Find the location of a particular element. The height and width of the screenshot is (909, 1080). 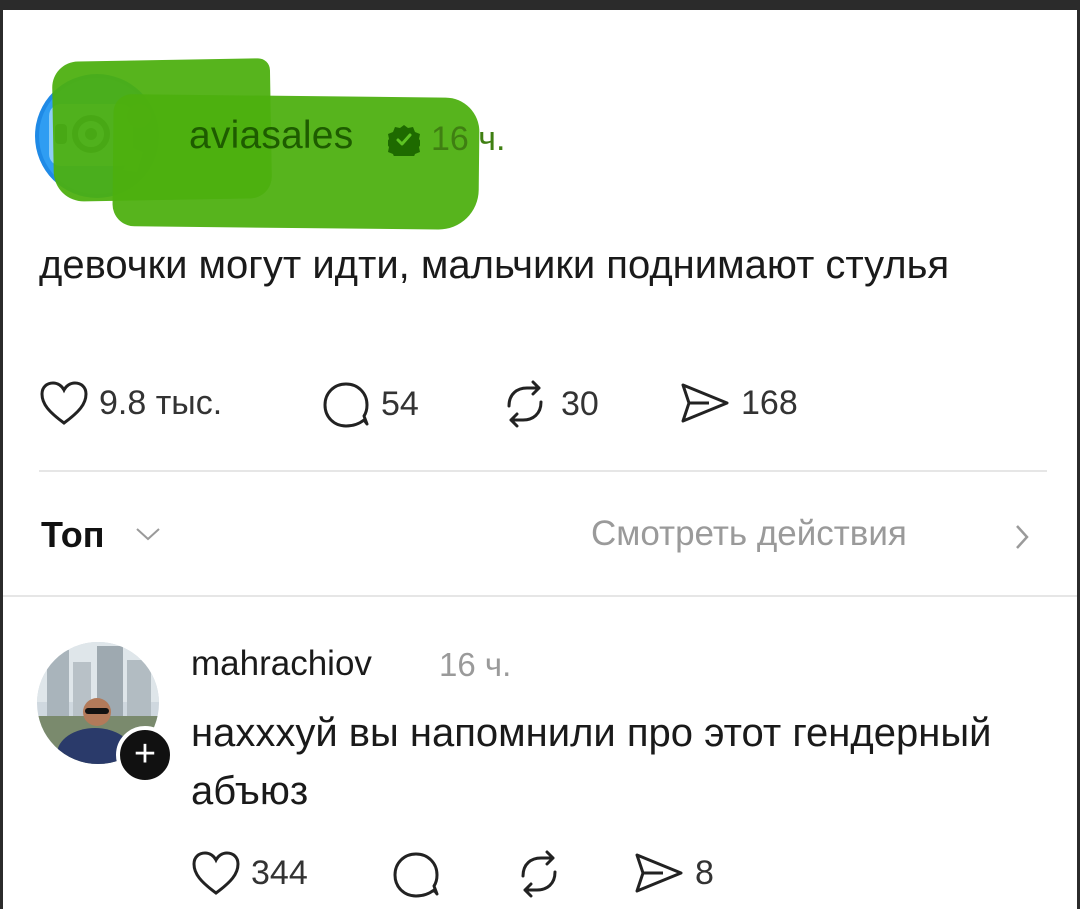

chevron-right-icon is located at coordinates (1022, 539).